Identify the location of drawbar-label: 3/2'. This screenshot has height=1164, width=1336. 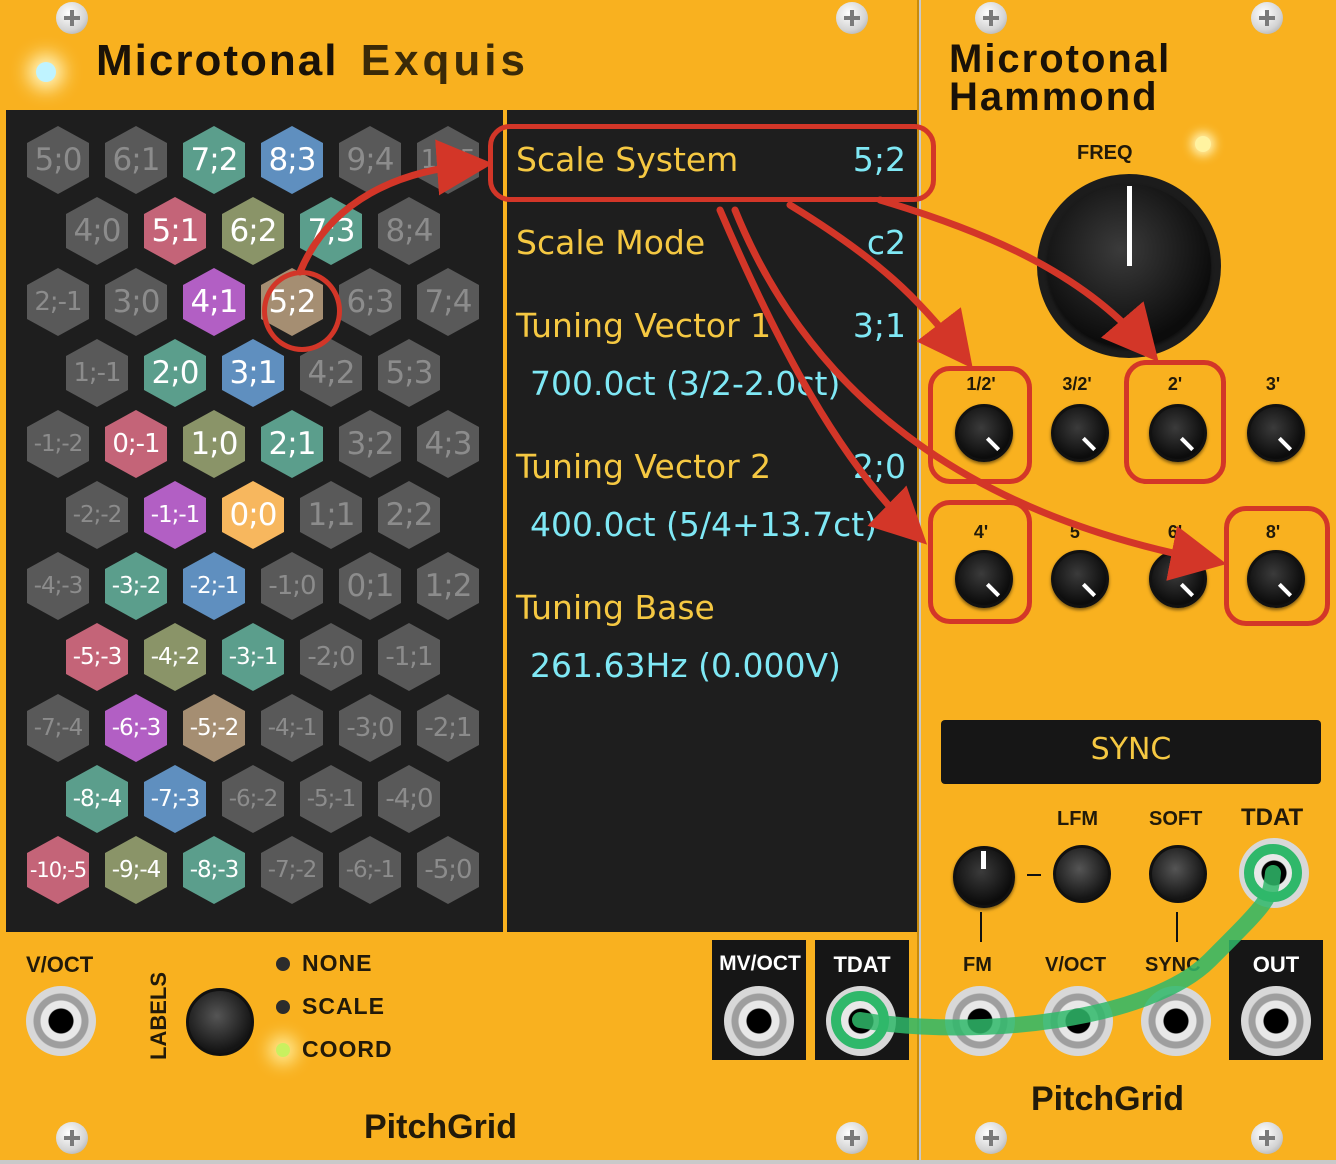
(1077, 384).